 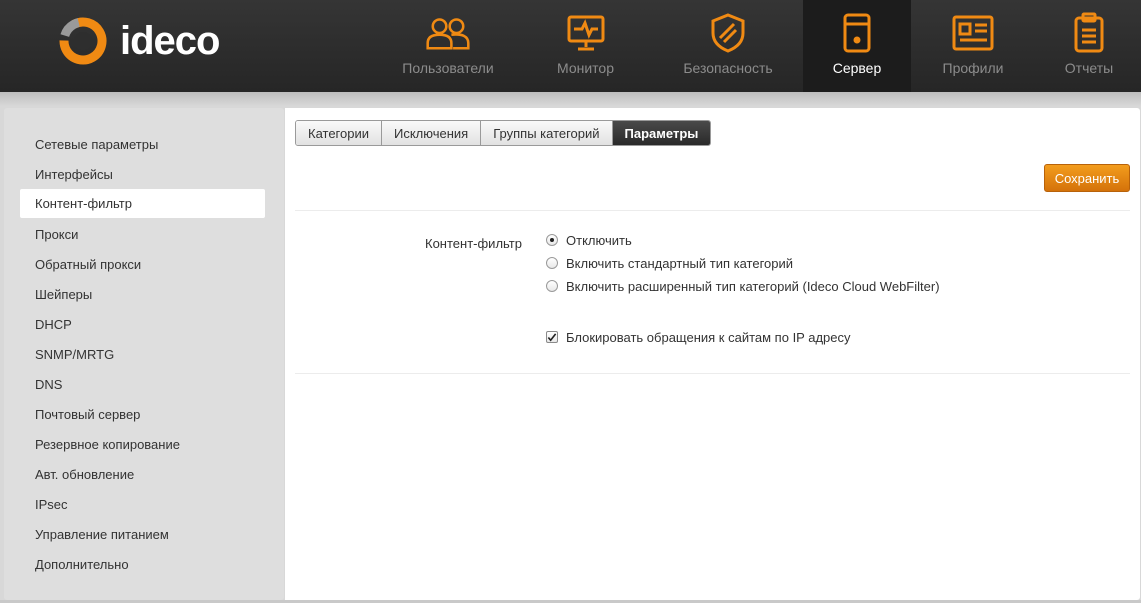 What do you see at coordinates (64, 294) in the screenshot?
I see `sidebar-item-label: Шейперы` at bounding box center [64, 294].